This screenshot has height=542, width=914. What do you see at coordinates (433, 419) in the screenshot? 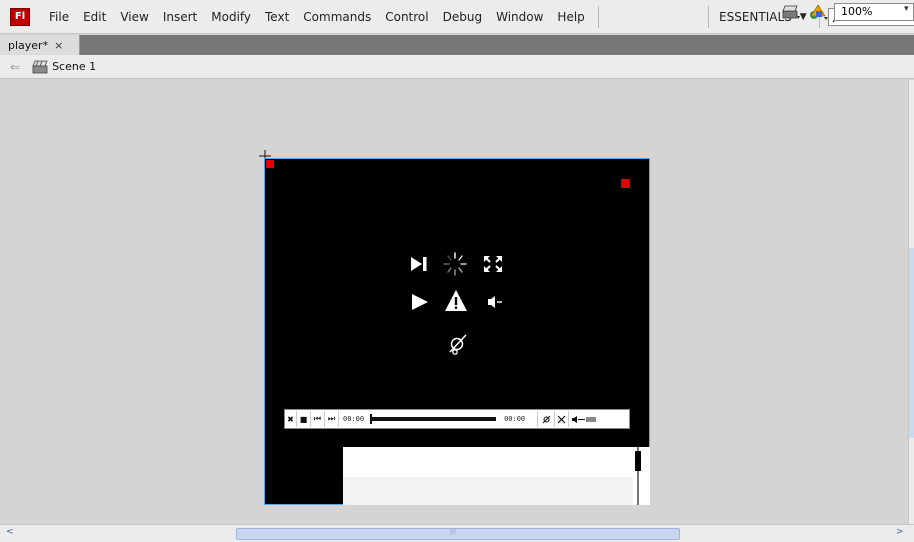
I see `seek-bar` at bounding box center [433, 419].